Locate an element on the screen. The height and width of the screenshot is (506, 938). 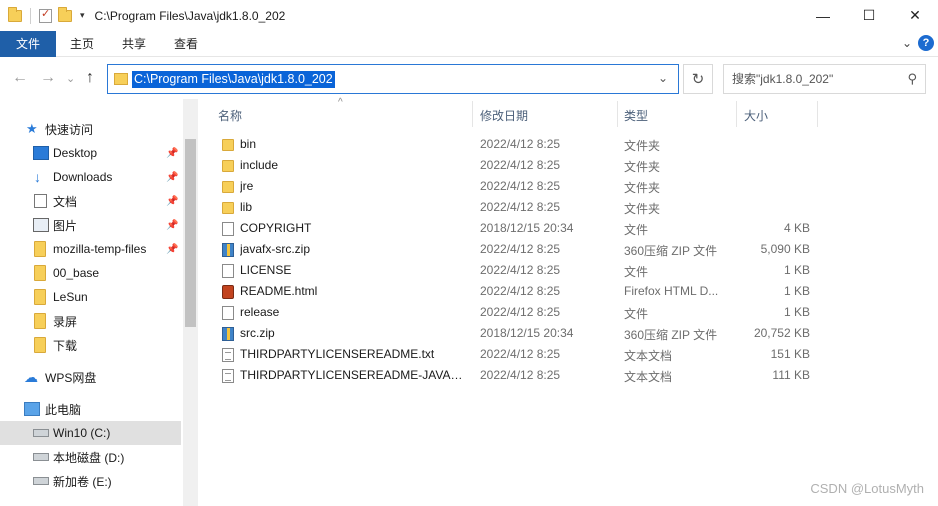
file-row: bin 2022/4/12 8:25 文件夹 is located at coordinates (516, 144).